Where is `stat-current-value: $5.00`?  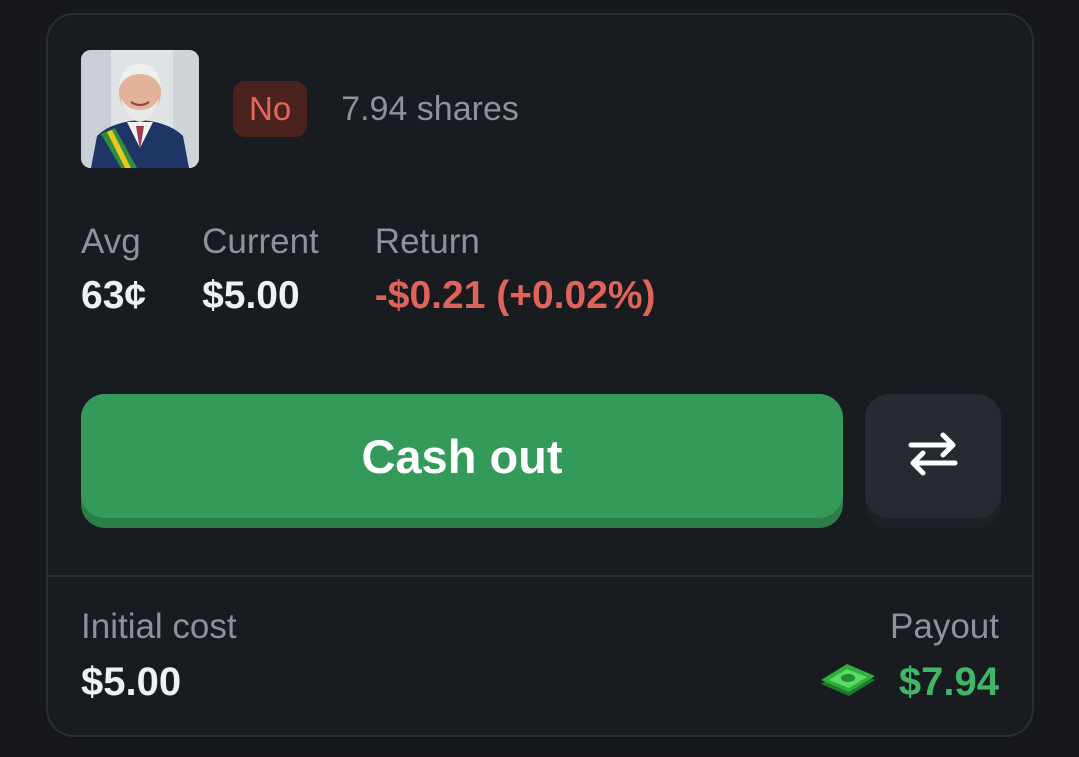
stat-current-value: $5.00 is located at coordinates (251, 295).